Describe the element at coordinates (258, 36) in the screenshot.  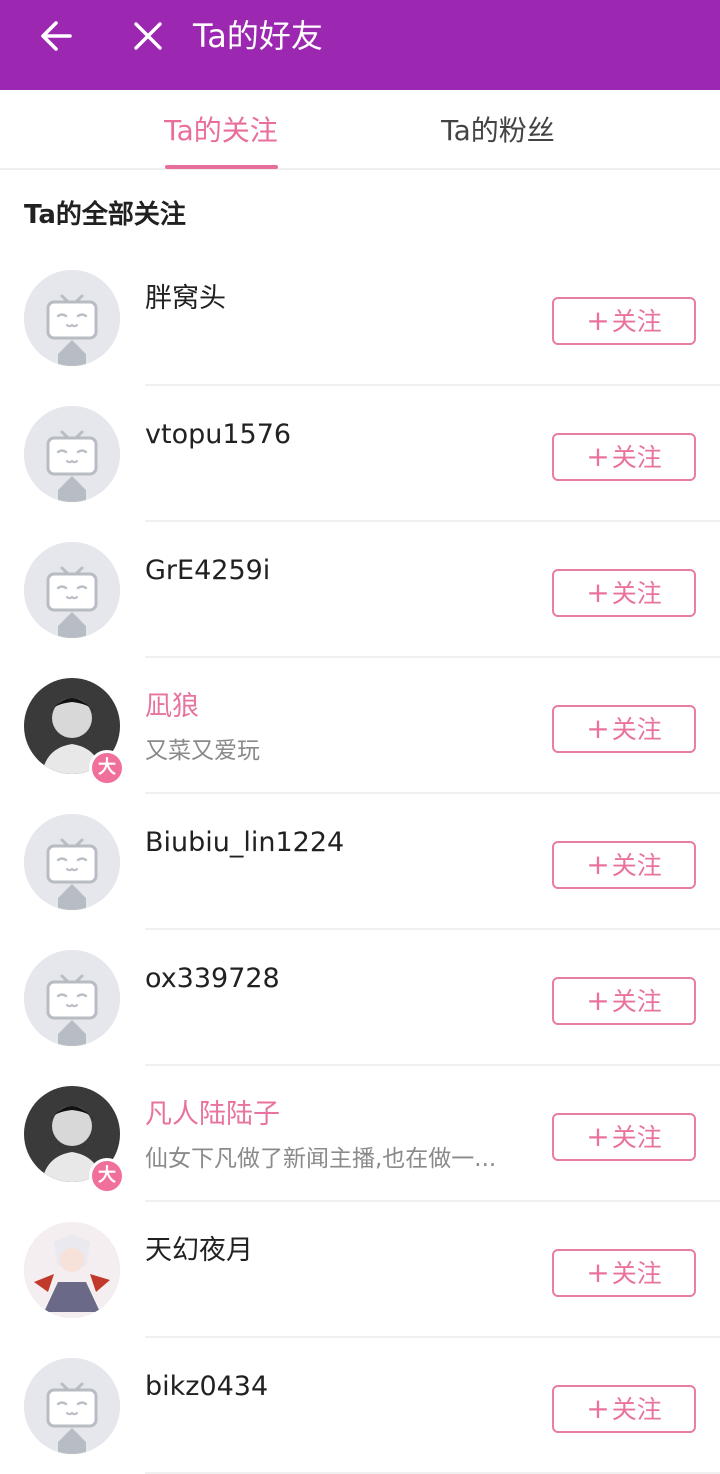
I see `page-title: Ta的好友` at that location.